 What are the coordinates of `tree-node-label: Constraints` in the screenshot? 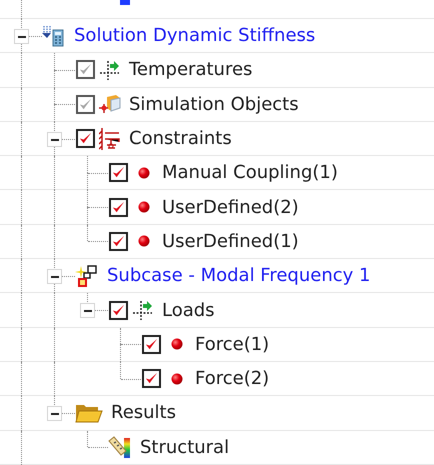 It's located at (180, 139).